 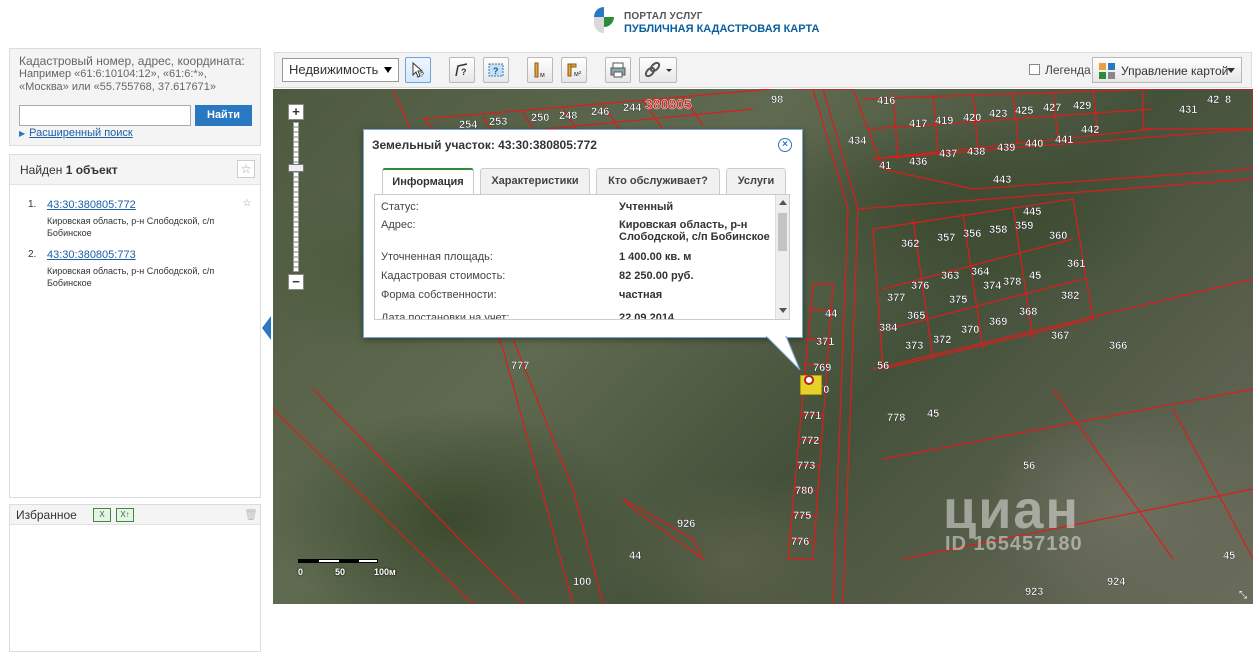 What do you see at coordinates (125, 515) in the screenshot?
I see `excel-import-icon: X↑` at bounding box center [125, 515].